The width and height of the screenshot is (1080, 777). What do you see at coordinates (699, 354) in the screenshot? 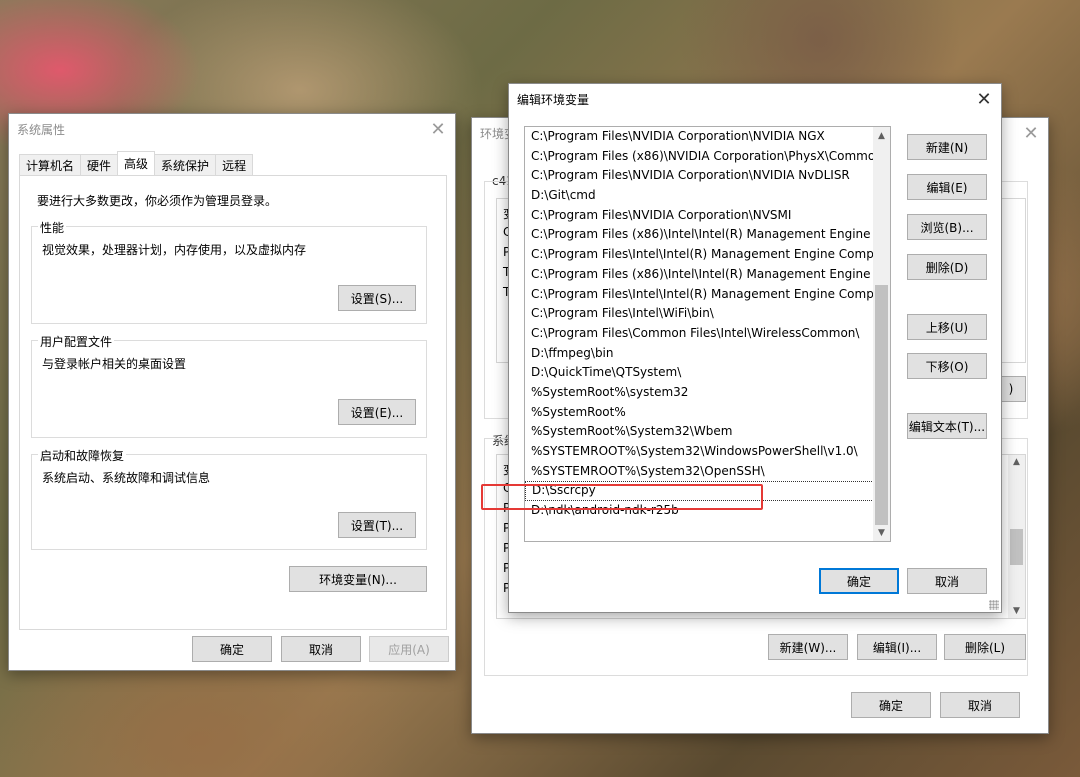
I see `path-list-item: D:\ffmpeg\bin` at bounding box center [699, 354].